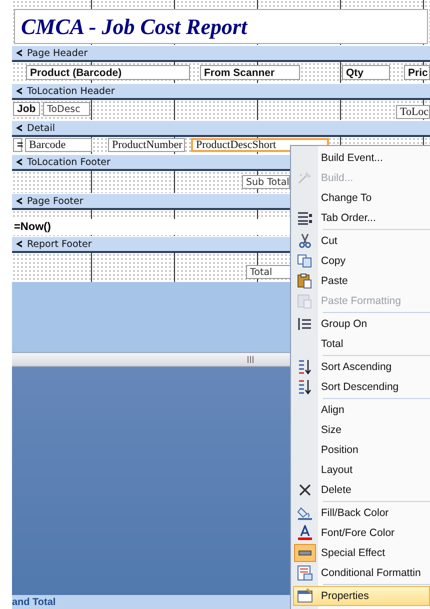 This screenshot has height=609, width=430. Describe the element at coordinates (34, 602) in the screenshot. I see `status-text: and Total` at that location.